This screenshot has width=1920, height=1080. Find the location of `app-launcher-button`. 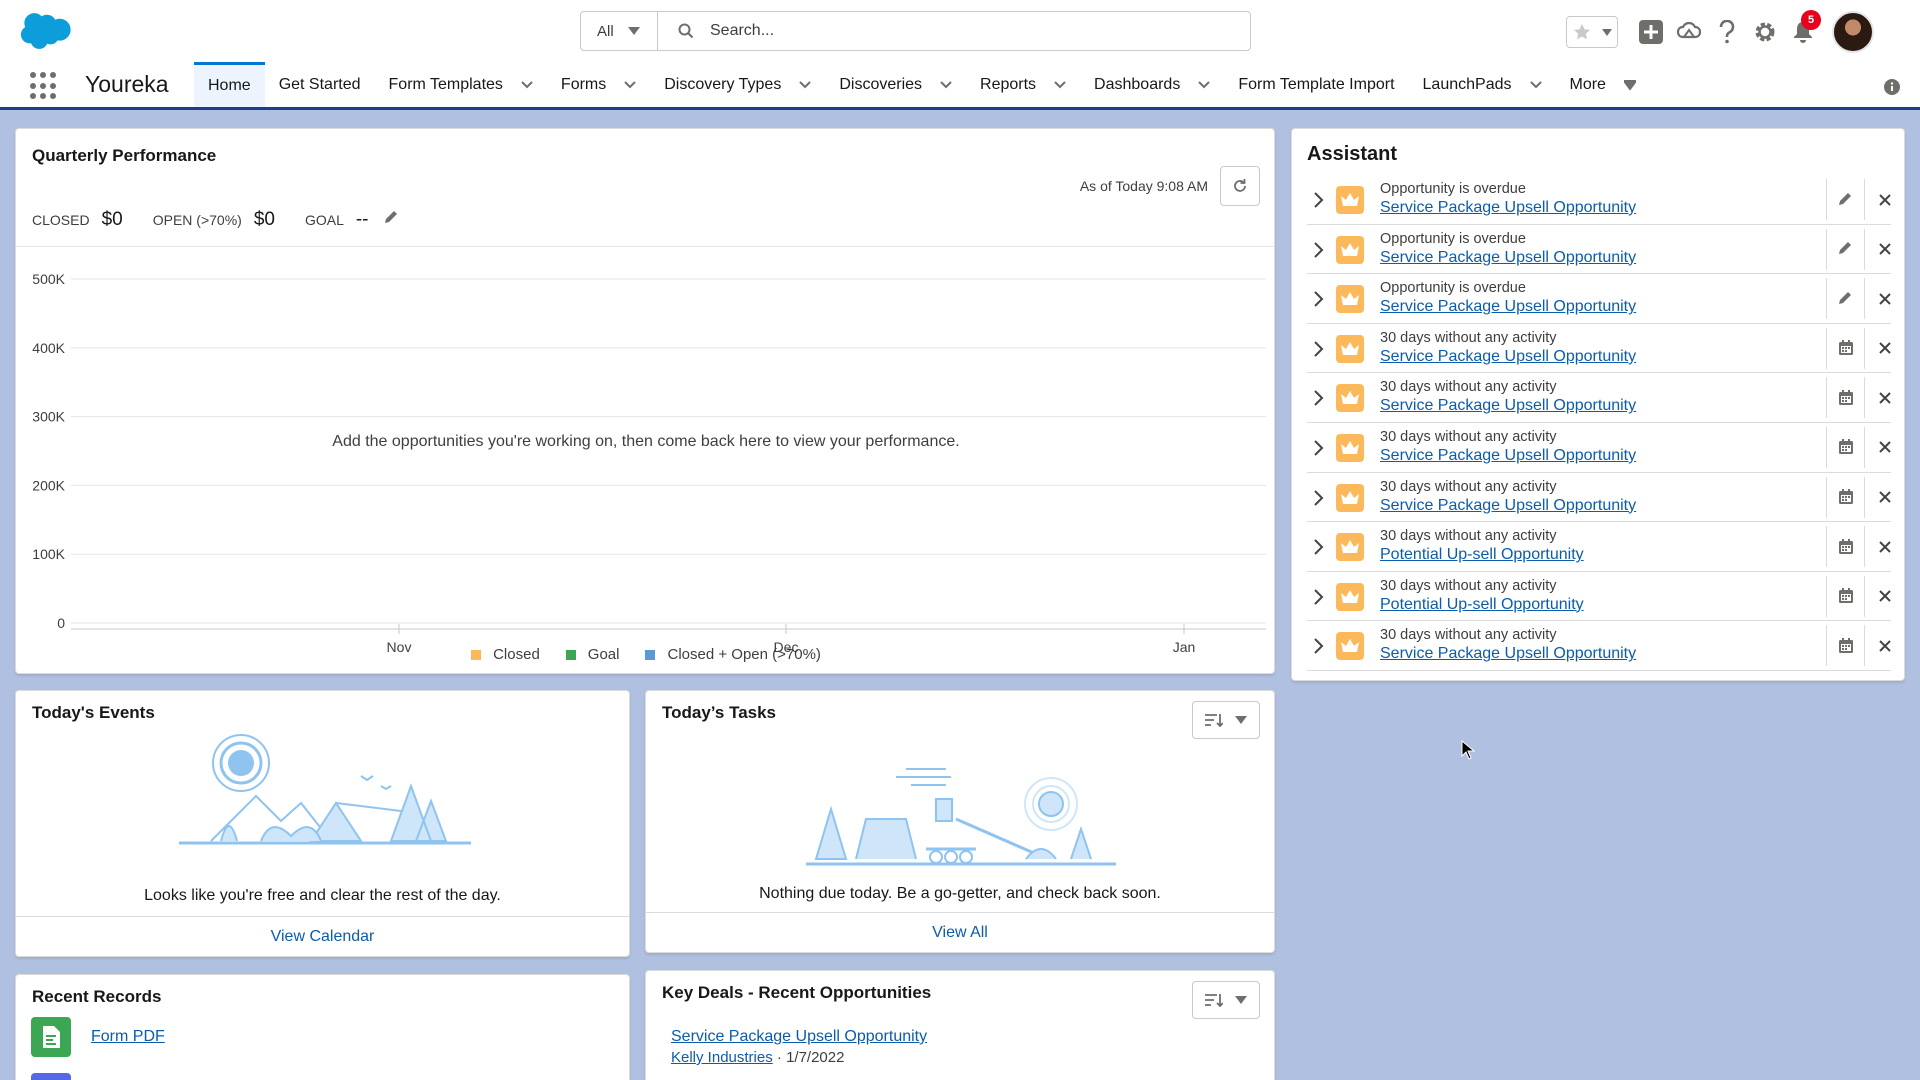

app-launcher-button is located at coordinates (44, 86).